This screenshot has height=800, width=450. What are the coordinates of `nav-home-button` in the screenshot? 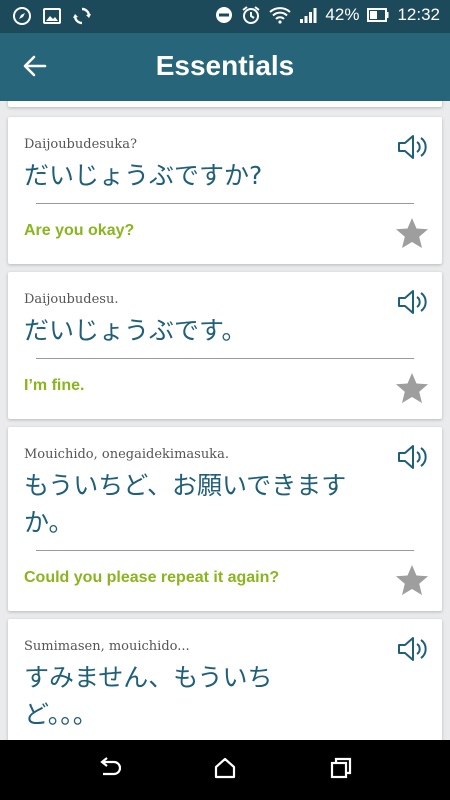 It's located at (225, 770).